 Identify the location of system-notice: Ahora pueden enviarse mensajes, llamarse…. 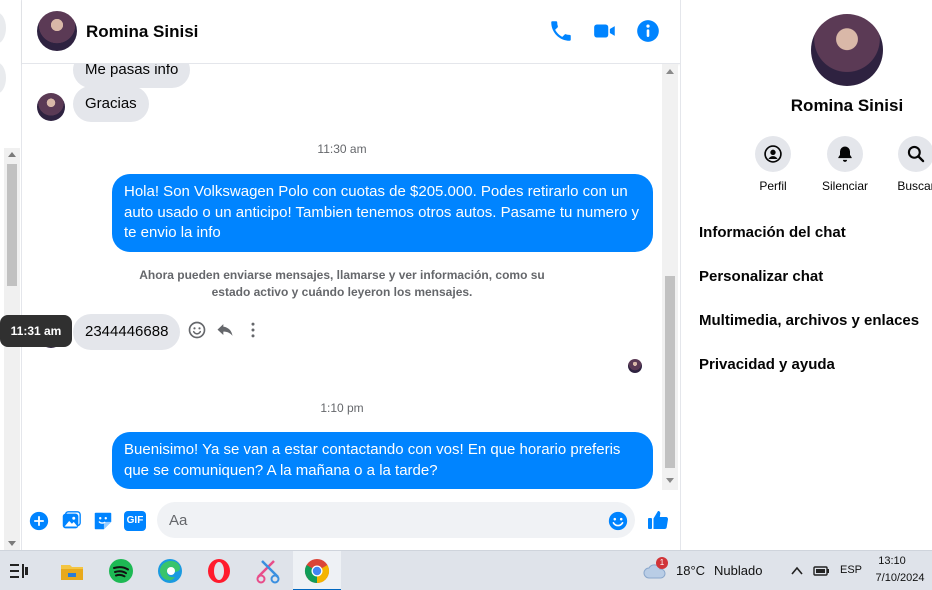
(342, 283).